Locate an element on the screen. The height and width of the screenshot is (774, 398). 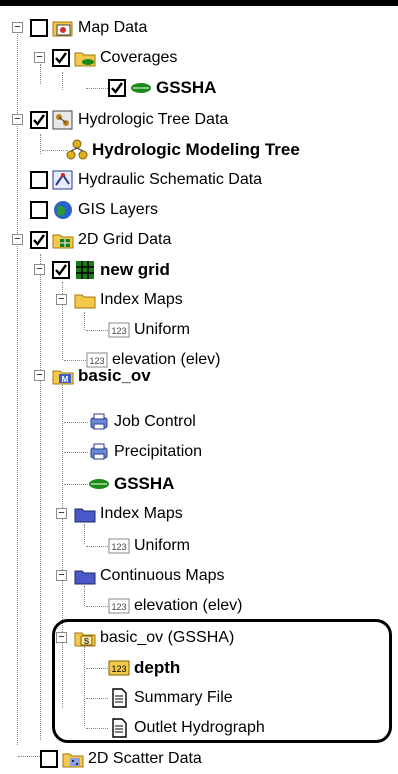
tree-label: GSSHA is located at coordinates (144, 483).